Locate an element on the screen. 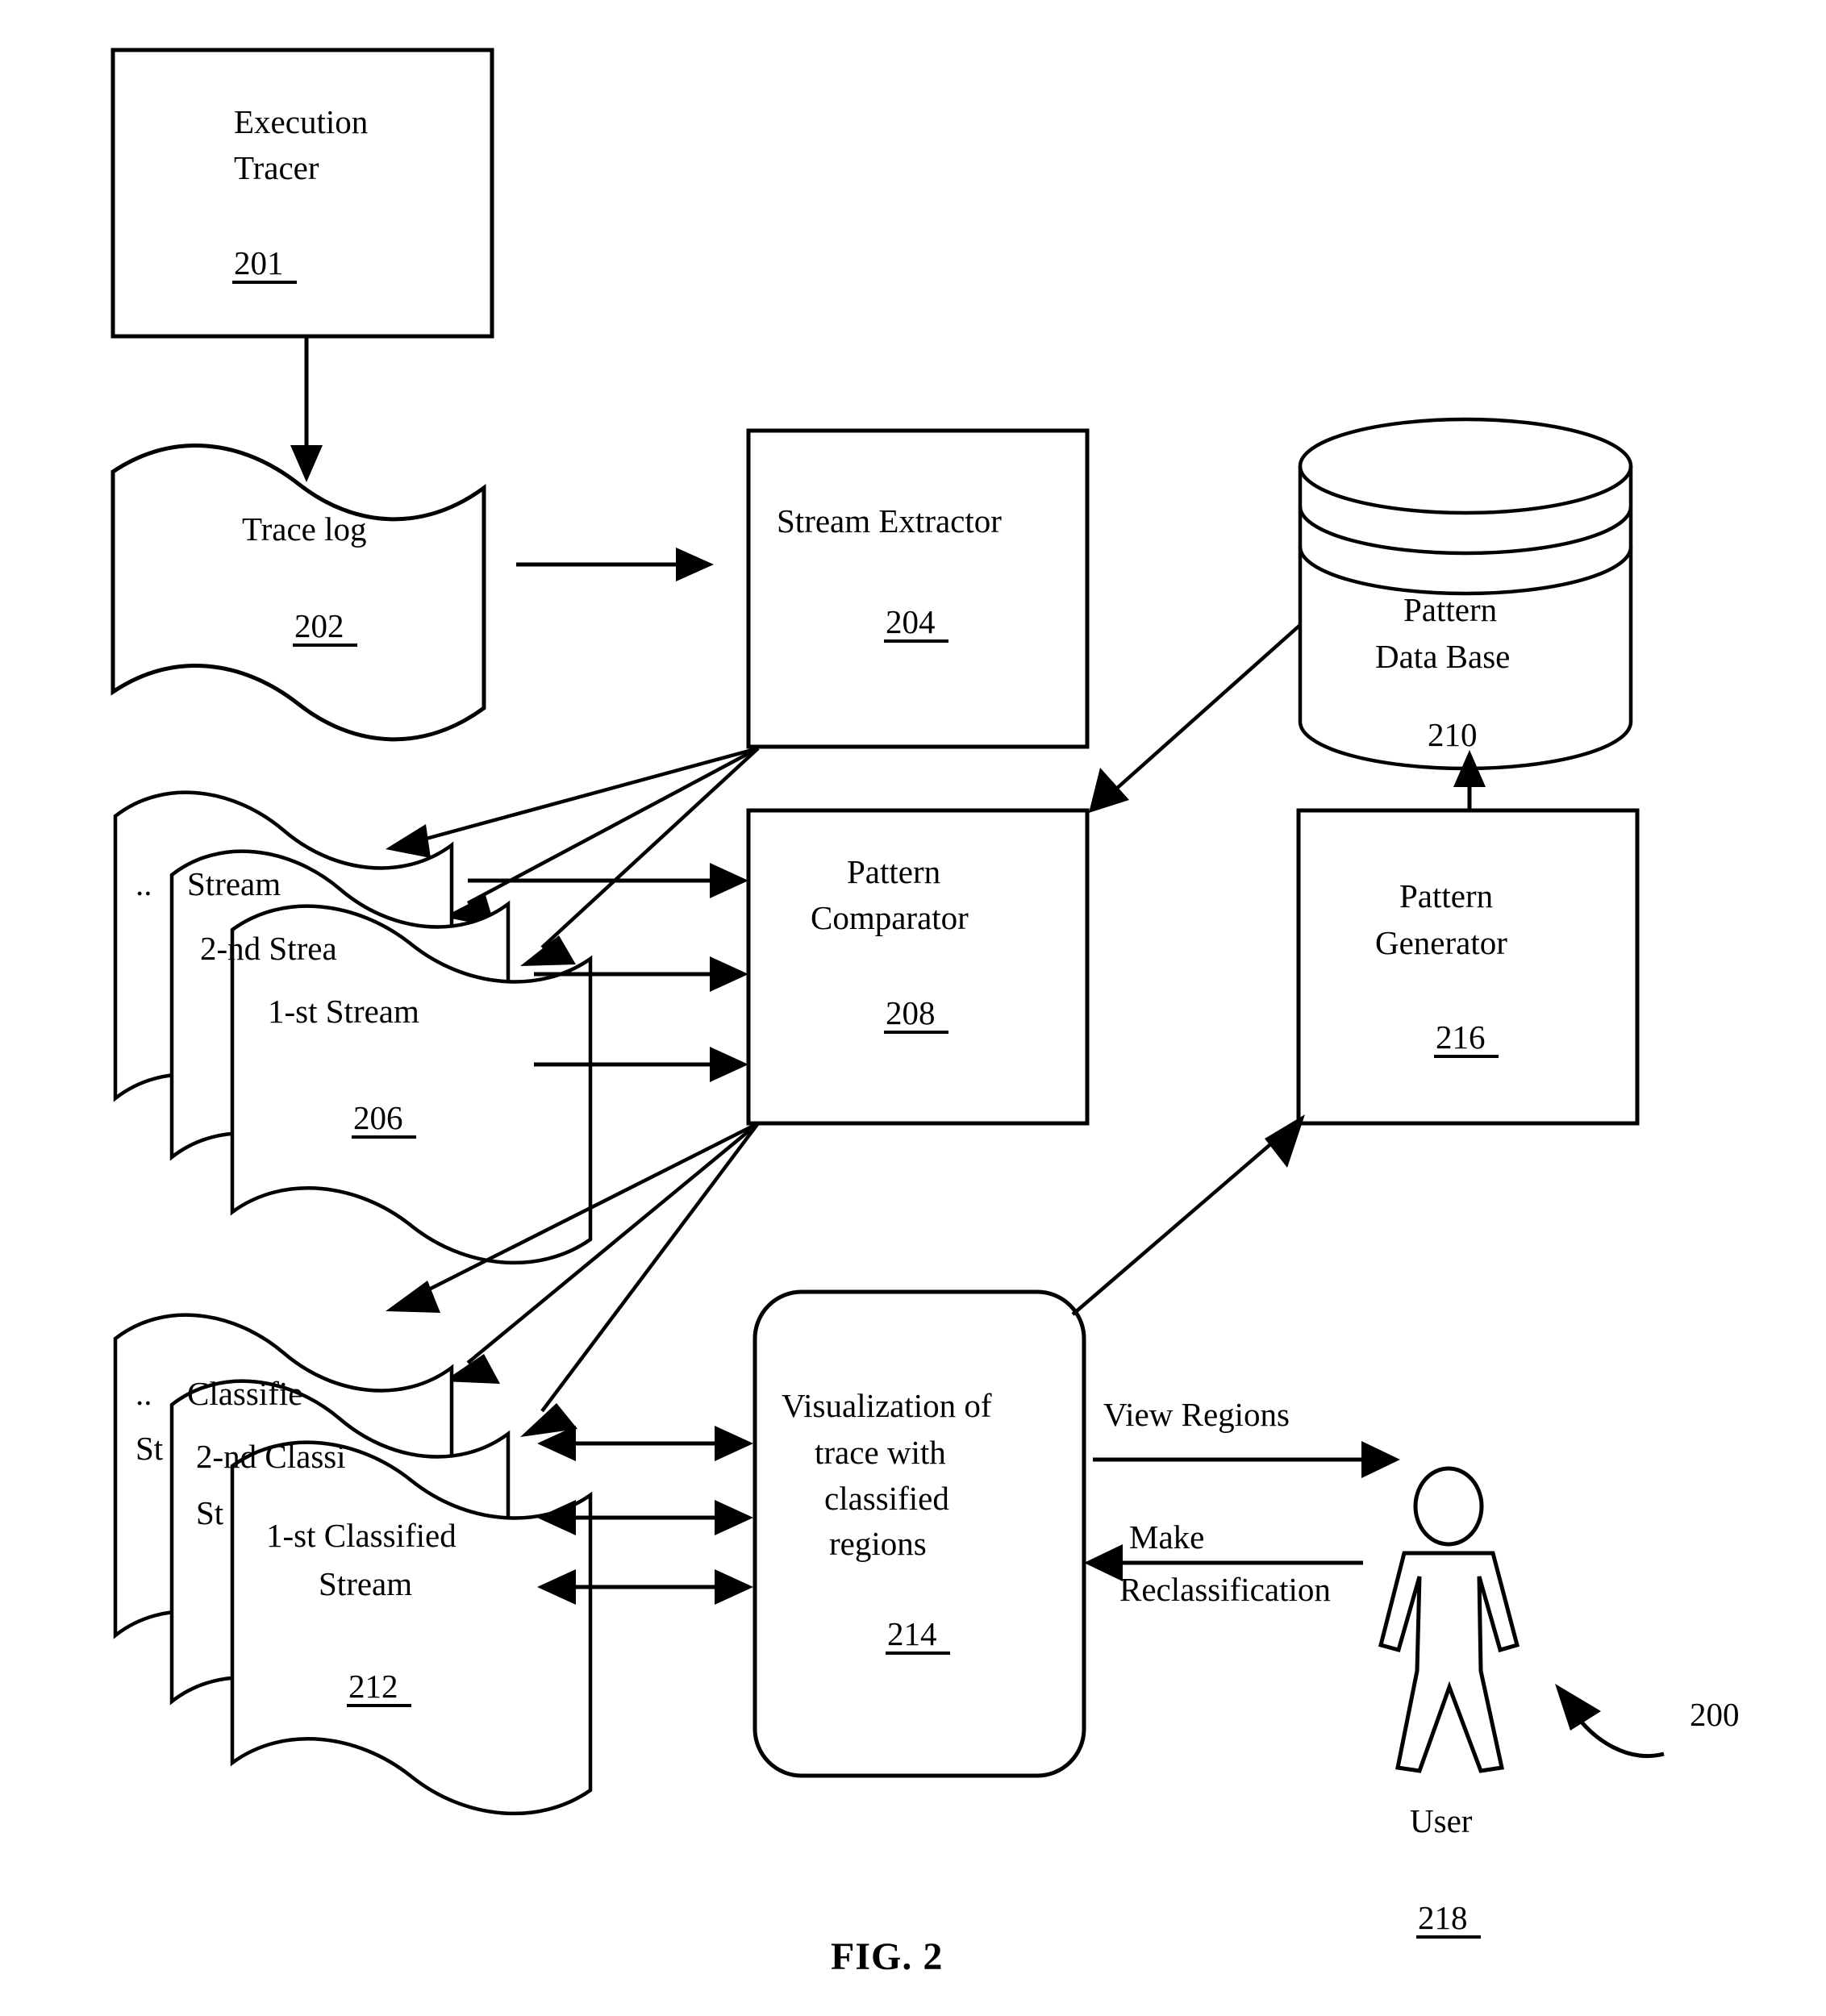 The height and width of the screenshot is (2016, 1826). arrowhead-tracer-to-tracelog is located at coordinates (306, 464).